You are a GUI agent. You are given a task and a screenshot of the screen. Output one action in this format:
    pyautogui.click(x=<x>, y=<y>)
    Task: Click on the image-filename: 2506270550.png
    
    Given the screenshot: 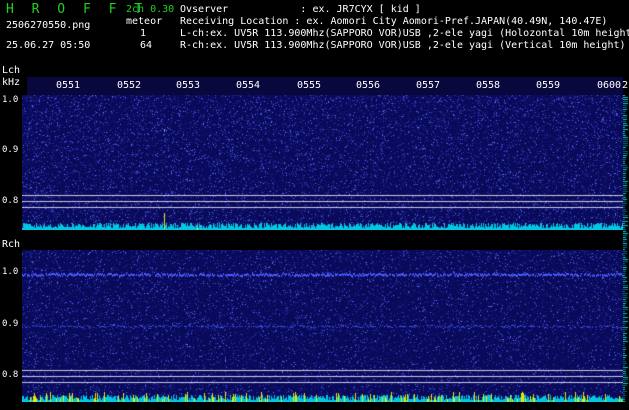 What is the action you would take?
    pyautogui.click(x=48, y=25)
    